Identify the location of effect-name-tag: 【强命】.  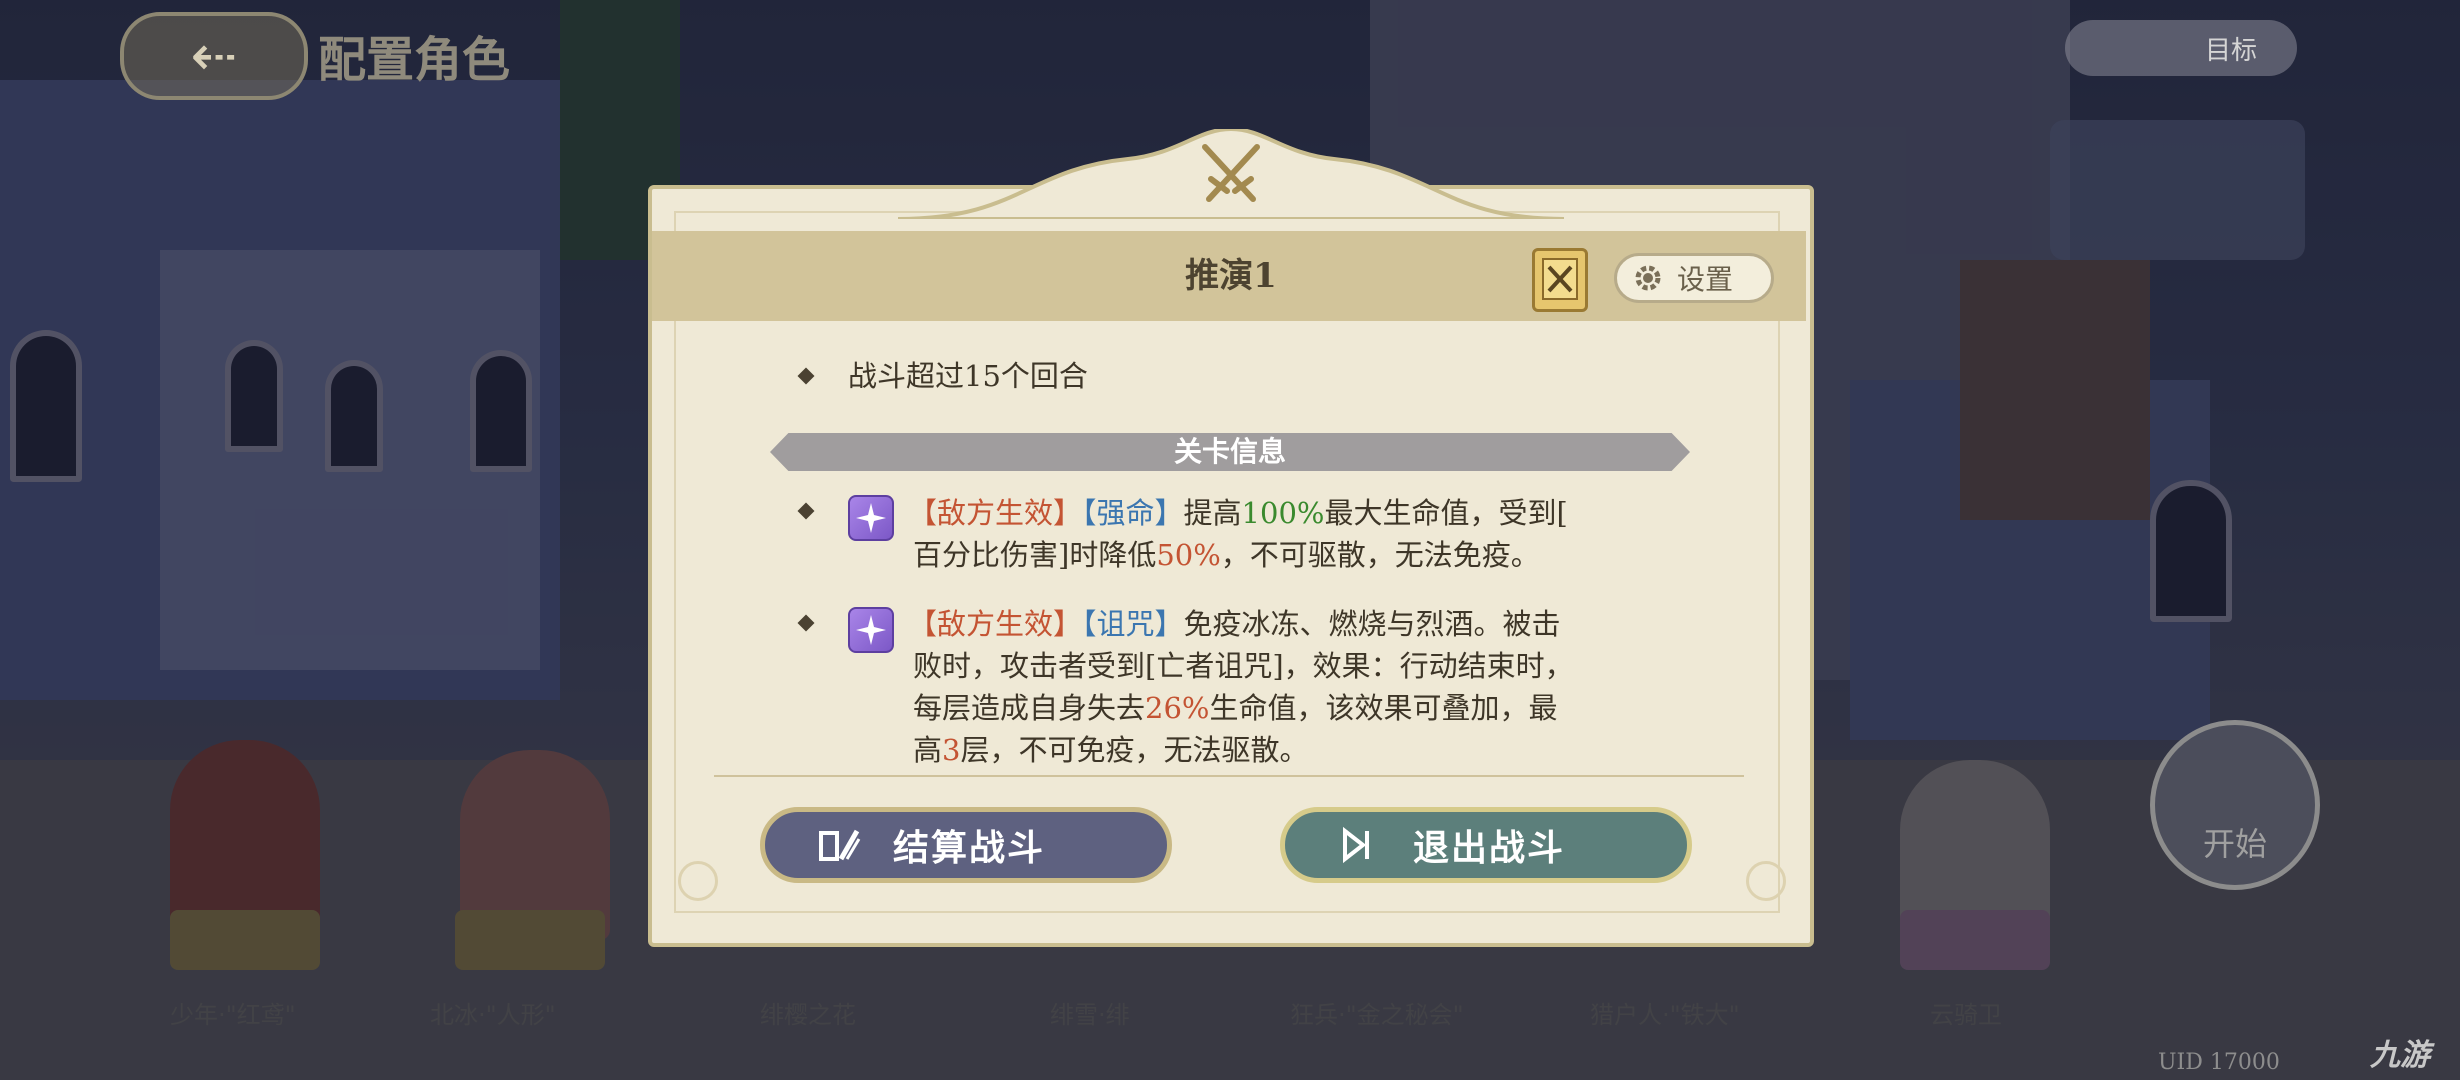
(1133, 513).